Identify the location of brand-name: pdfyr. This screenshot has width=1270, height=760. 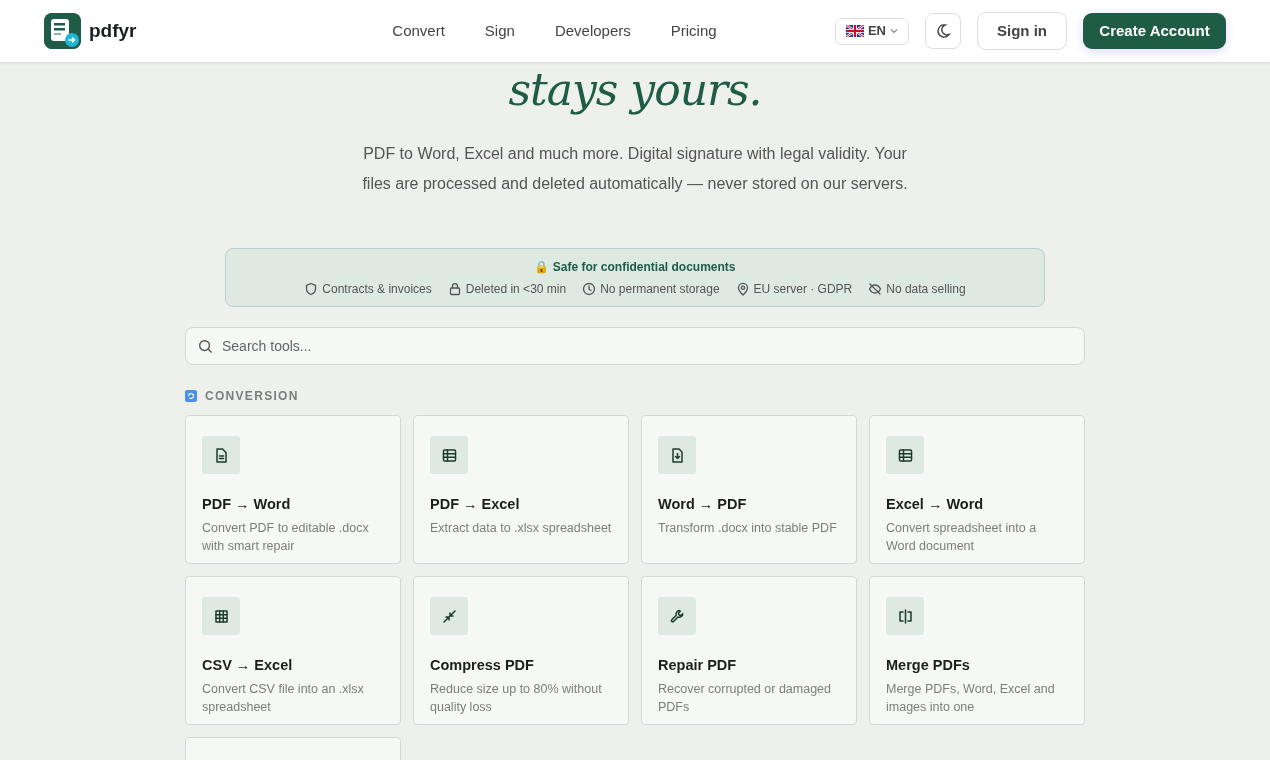
(113, 30).